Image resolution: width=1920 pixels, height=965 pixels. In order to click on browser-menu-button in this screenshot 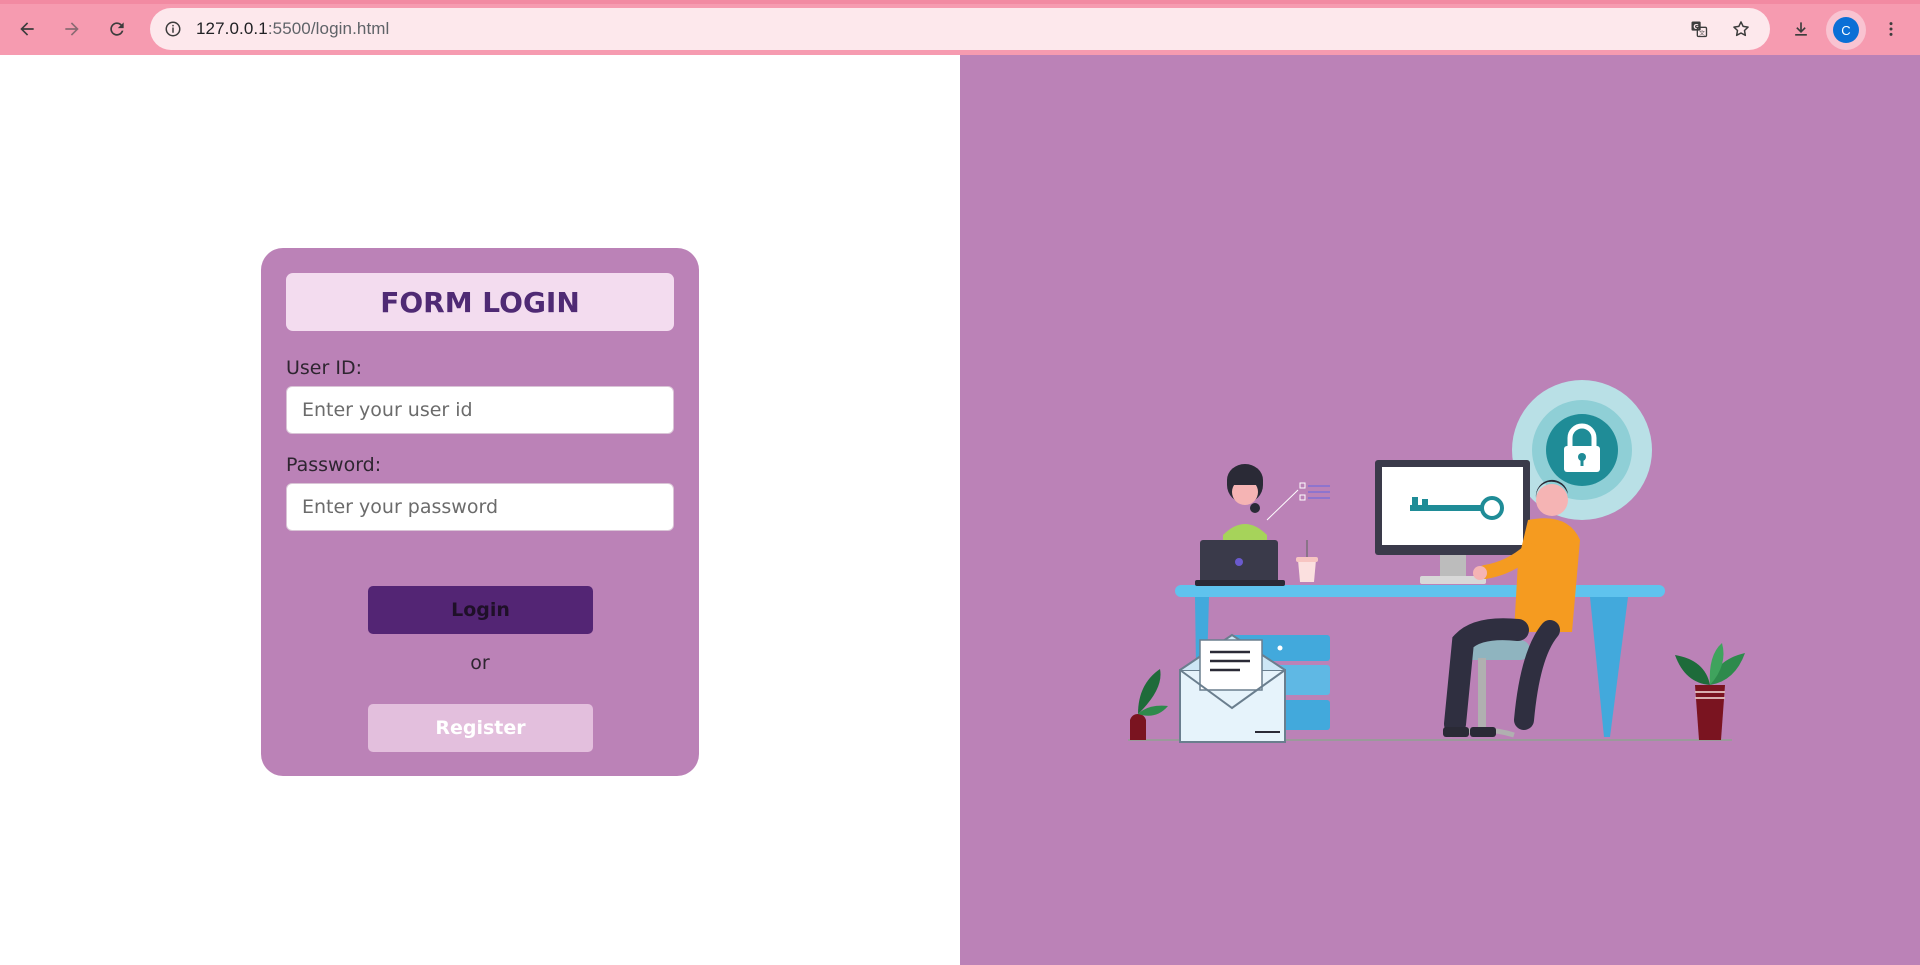, I will do `click(1891, 29)`.